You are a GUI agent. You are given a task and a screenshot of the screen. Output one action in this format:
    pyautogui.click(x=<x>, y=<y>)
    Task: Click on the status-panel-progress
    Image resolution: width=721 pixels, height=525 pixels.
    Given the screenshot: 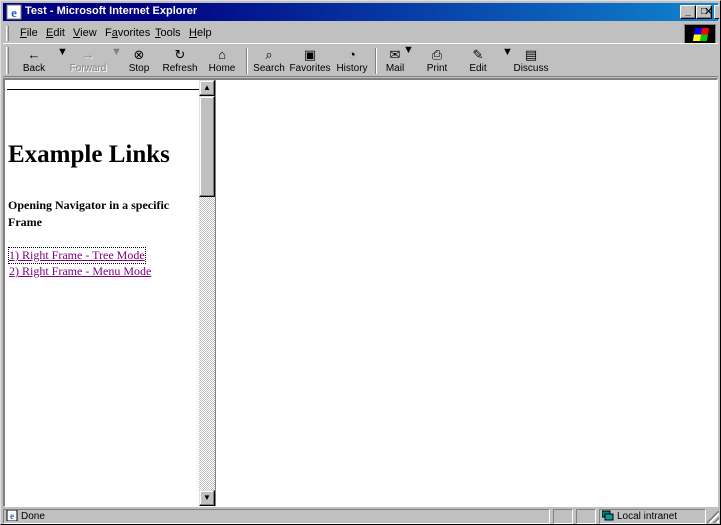 What is the action you would take?
    pyautogui.click(x=563, y=516)
    